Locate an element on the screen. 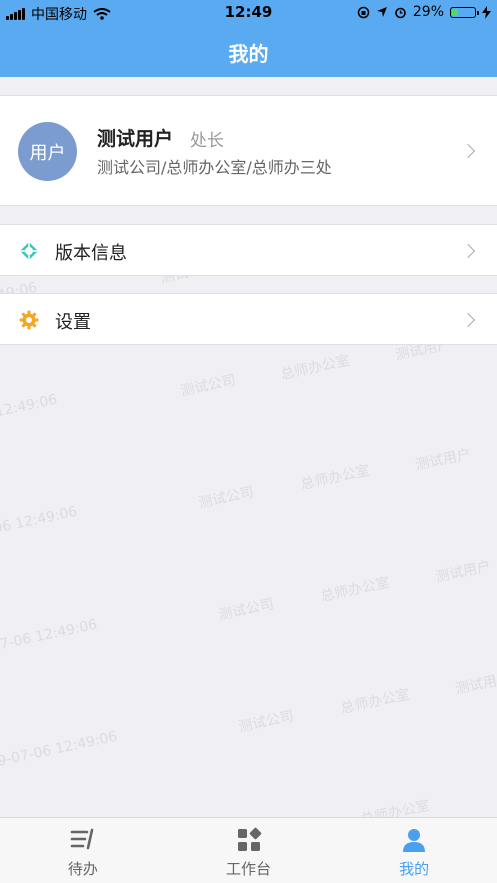 This screenshot has height=883, width=497. tab-bar: 待办 工作台 我的 is located at coordinates (248, 850).